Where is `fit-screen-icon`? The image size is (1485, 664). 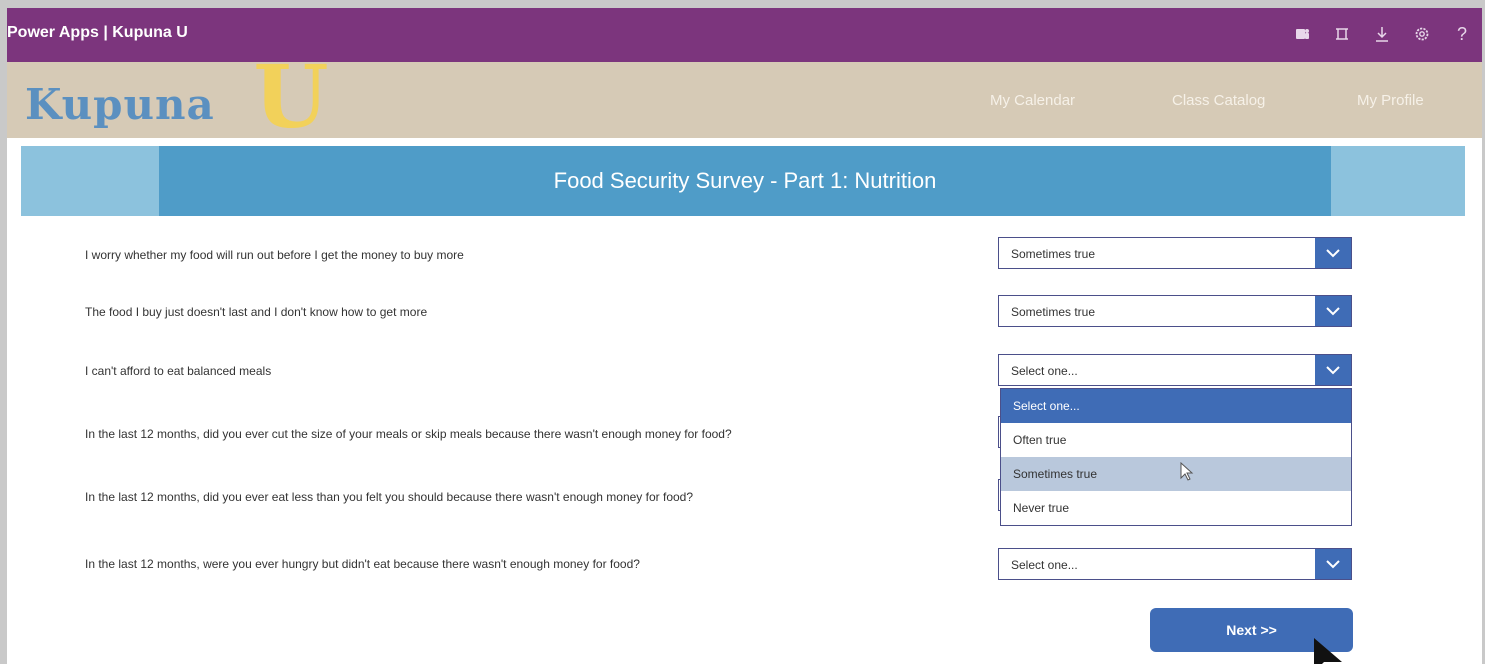
fit-screen-icon is located at coordinates (1342, 34).